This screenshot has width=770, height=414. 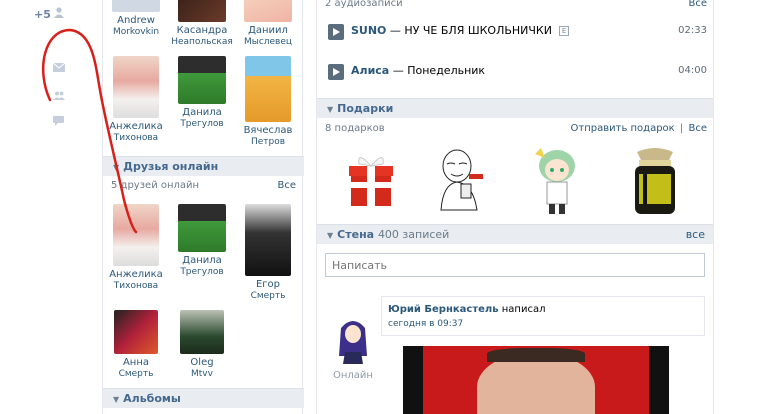 What do you see at coordinates (697, 4) in the screenshot?
I see `audio-all-link: Все` at bounding box center [697, 4].